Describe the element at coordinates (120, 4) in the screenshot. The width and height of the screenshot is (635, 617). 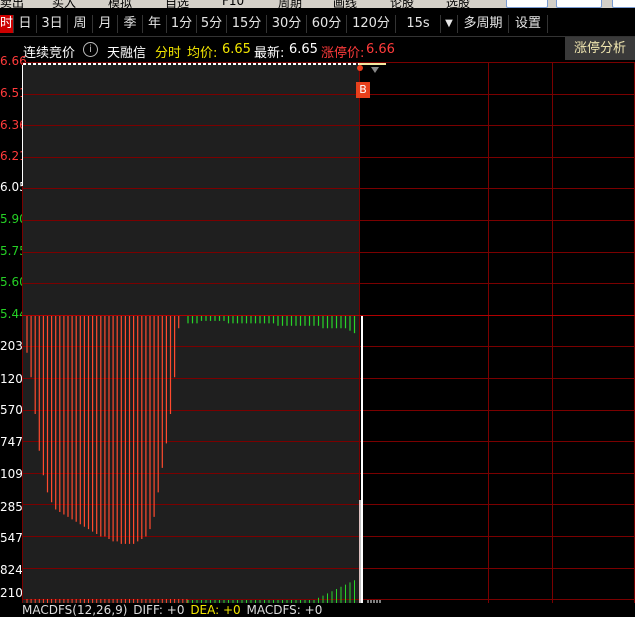
I see `menu-item-simulate: 模拟` at that location.